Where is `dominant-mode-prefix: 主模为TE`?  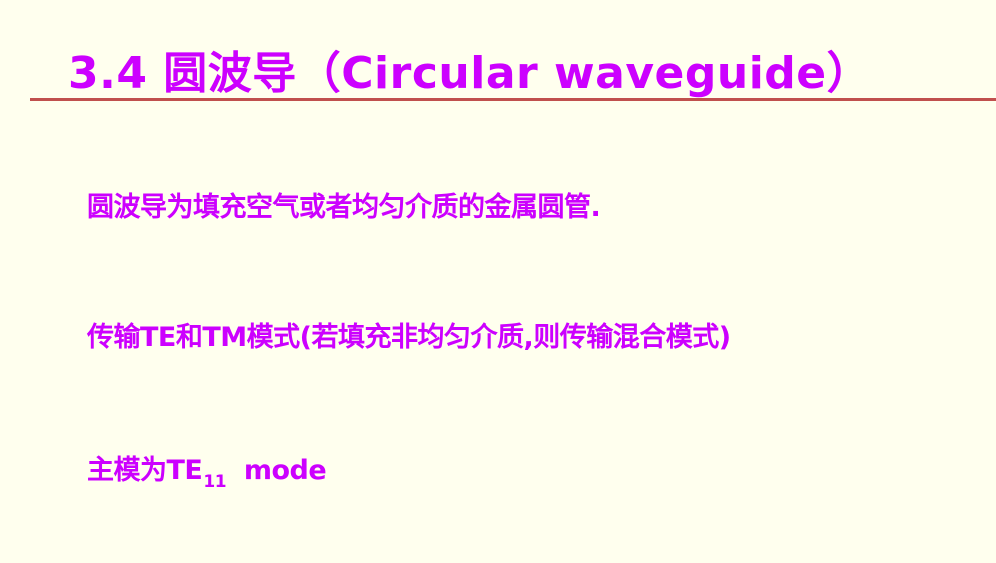
dominant-mode-prefix: 主模为TE is located at coordinates (145, 470).